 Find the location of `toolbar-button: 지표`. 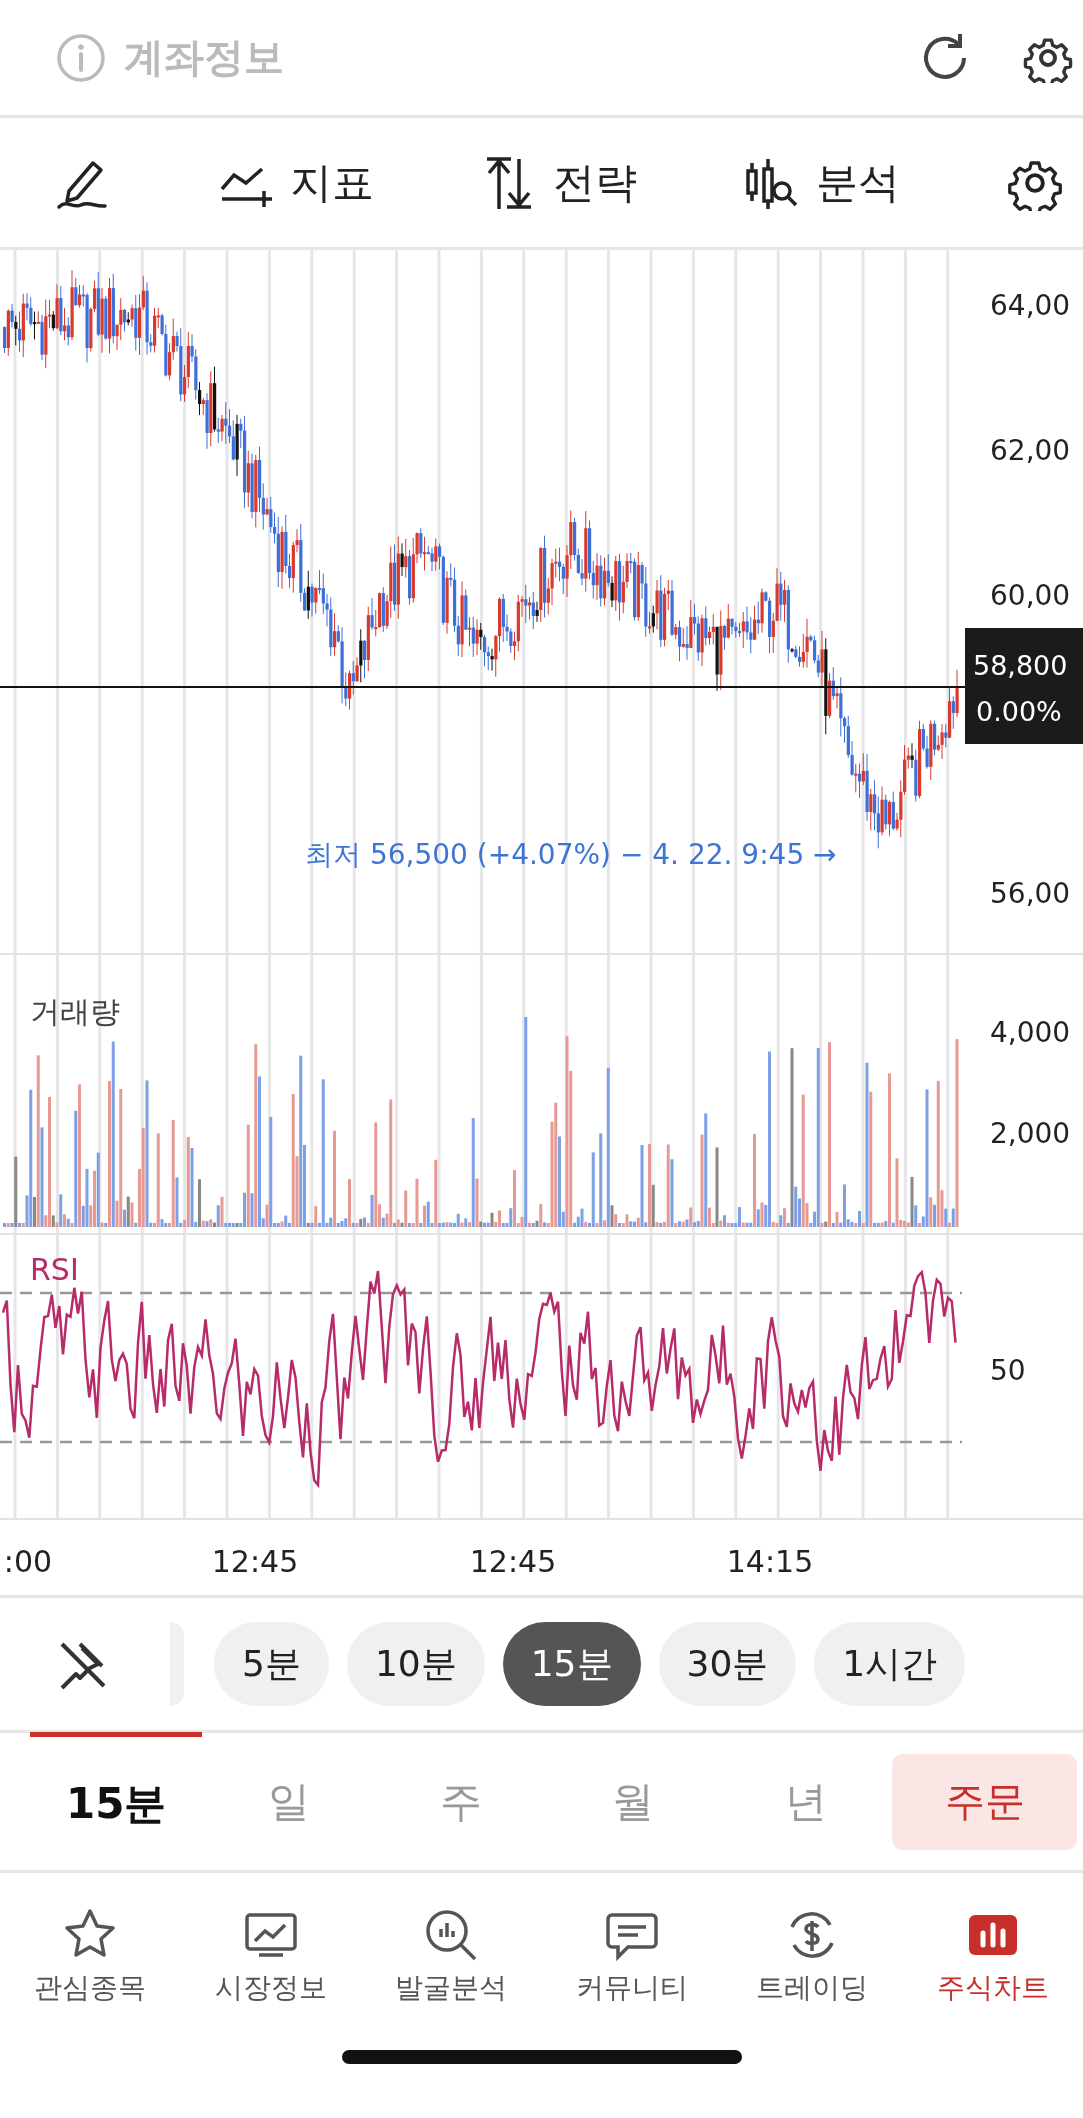

toolbar-button: 지표 is located at coordinates (296, 182).